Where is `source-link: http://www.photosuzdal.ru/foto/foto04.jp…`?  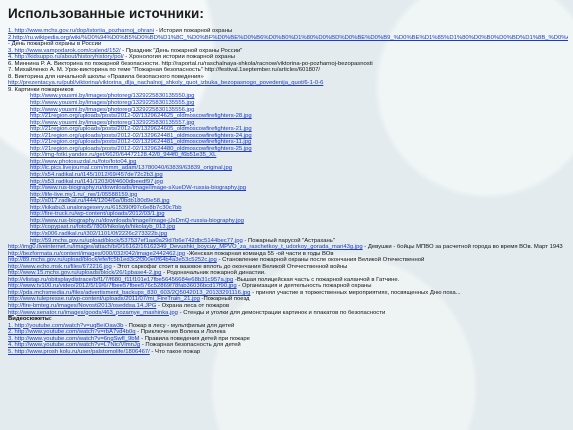 source-link: http://www.photosuzdal.ru/foto/foto04.jp… is located at coordinates (83, 162).